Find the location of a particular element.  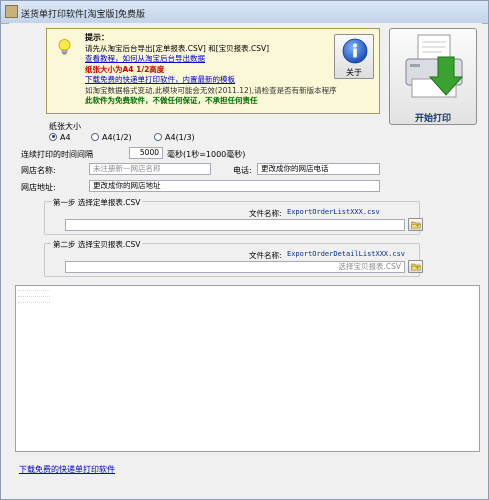

interval-label: 连续打印的时间间隔 is located at coordinates (57, 154).